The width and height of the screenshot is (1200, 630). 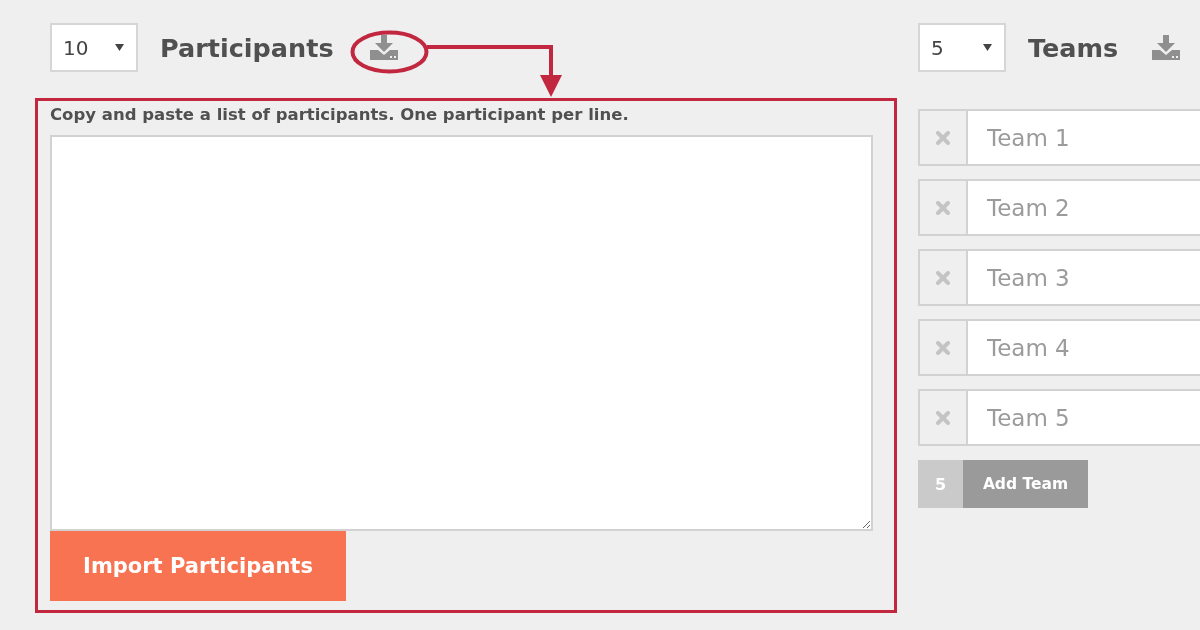 What do you see at coordinates (1083, 417) in the screenshot?
I see `team-name-input: Team 5` at bounding box center [1083, 417].